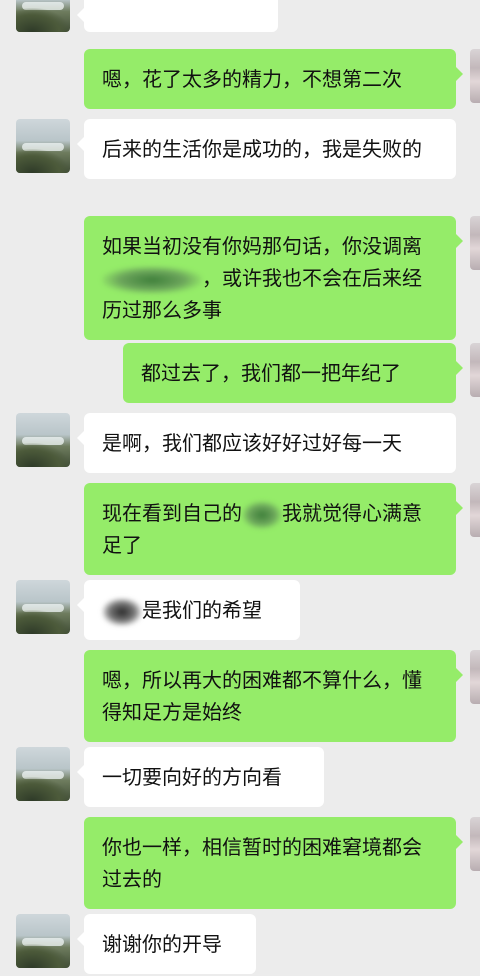  I want to click on message-text: 谢谢你的开导, so click(162, 944).